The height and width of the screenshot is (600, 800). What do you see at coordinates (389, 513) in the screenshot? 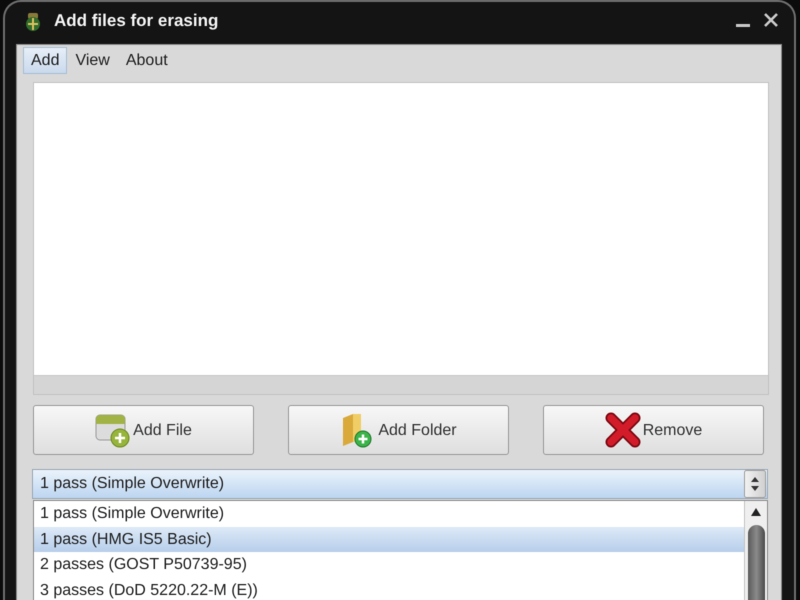
I see `dropdown-option: 1 pass (Simple Overwrite)` at bounding box center [389, 513].